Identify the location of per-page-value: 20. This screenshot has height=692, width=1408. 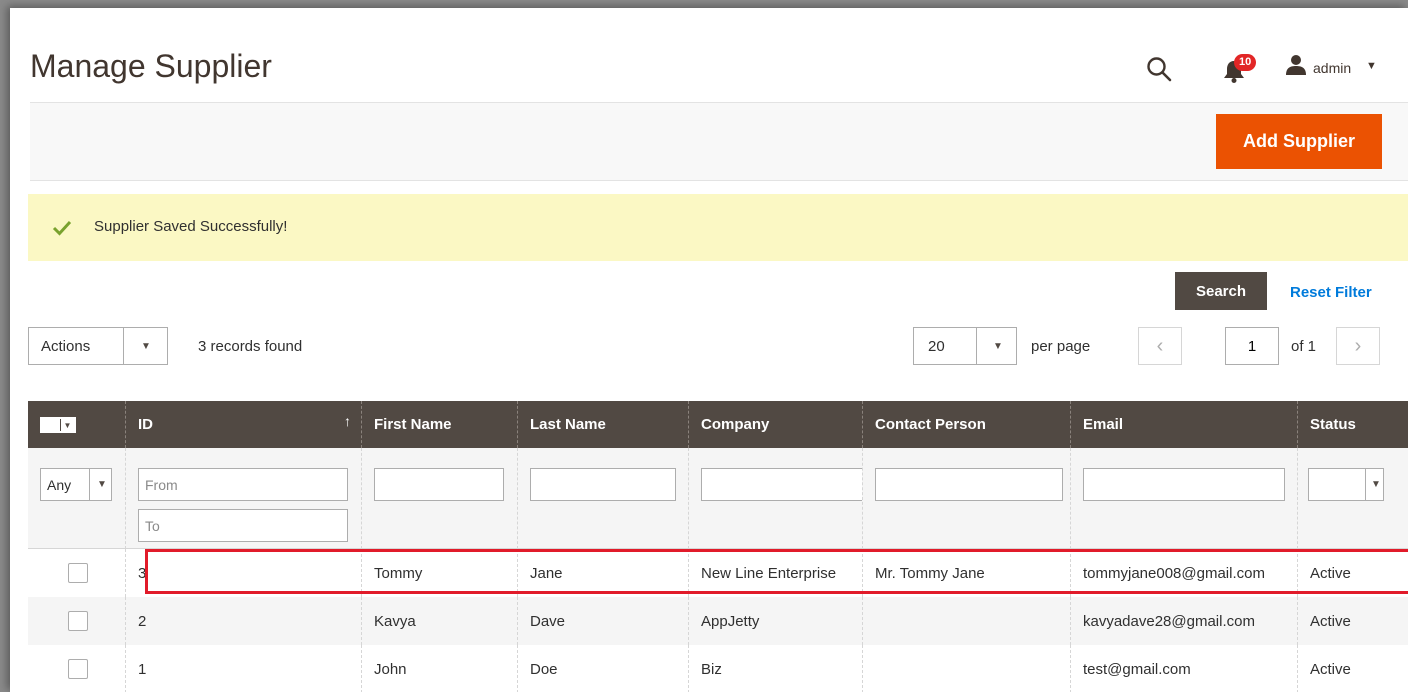
(936, 346).